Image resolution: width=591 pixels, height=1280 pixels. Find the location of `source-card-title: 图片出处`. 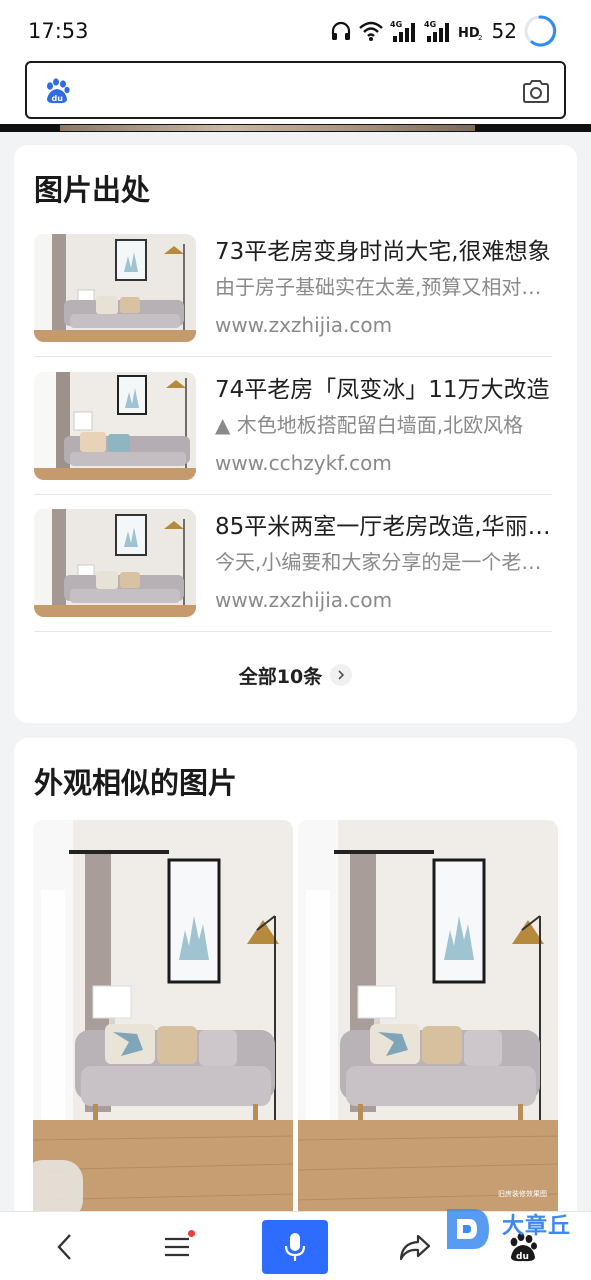

source-card-title: 图片出处 is located at coordinates (92, 190).